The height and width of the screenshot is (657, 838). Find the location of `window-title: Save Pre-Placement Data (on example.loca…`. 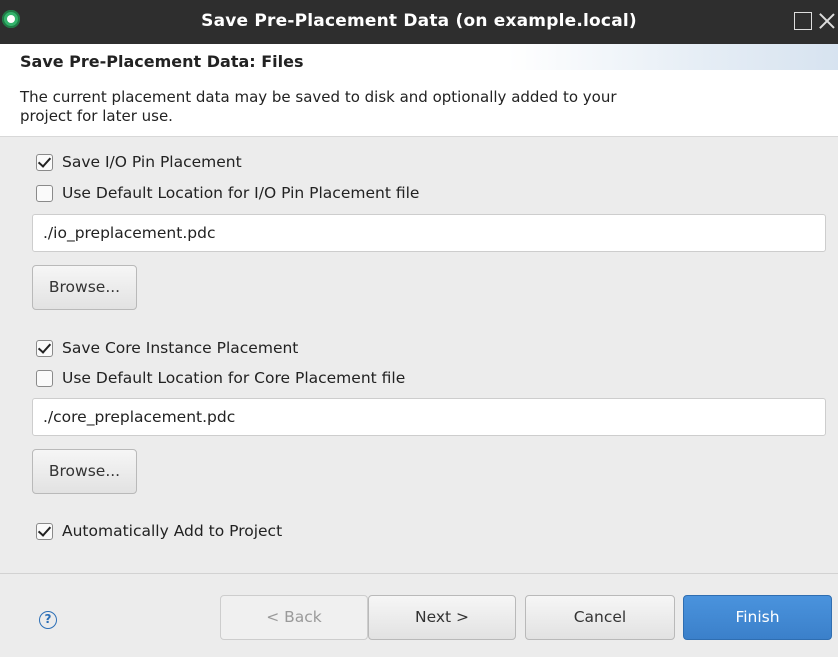

window-title: Save Pre-Placement Data (on example.loca… is located at coordinates (419, 21).